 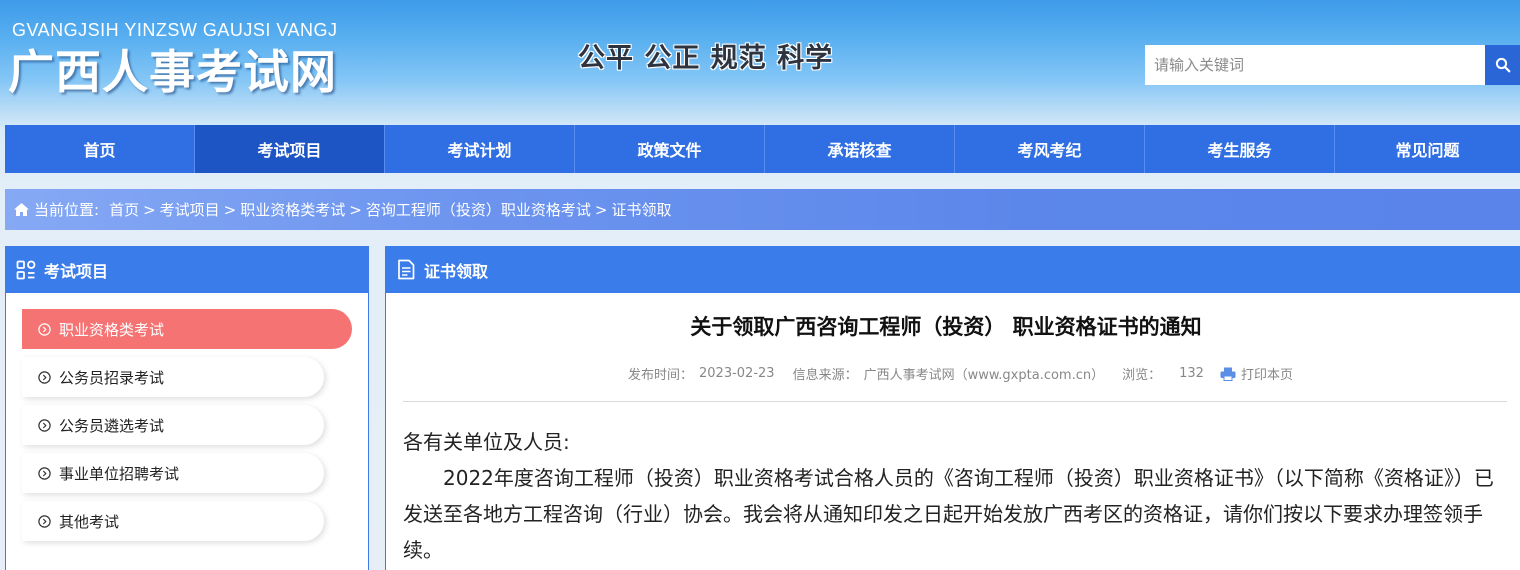 What do you see at coordinates (480, 149) in the screenshot?
I see `nav-item-exam-plan: 考试计划` at bounding box center [480, 149].